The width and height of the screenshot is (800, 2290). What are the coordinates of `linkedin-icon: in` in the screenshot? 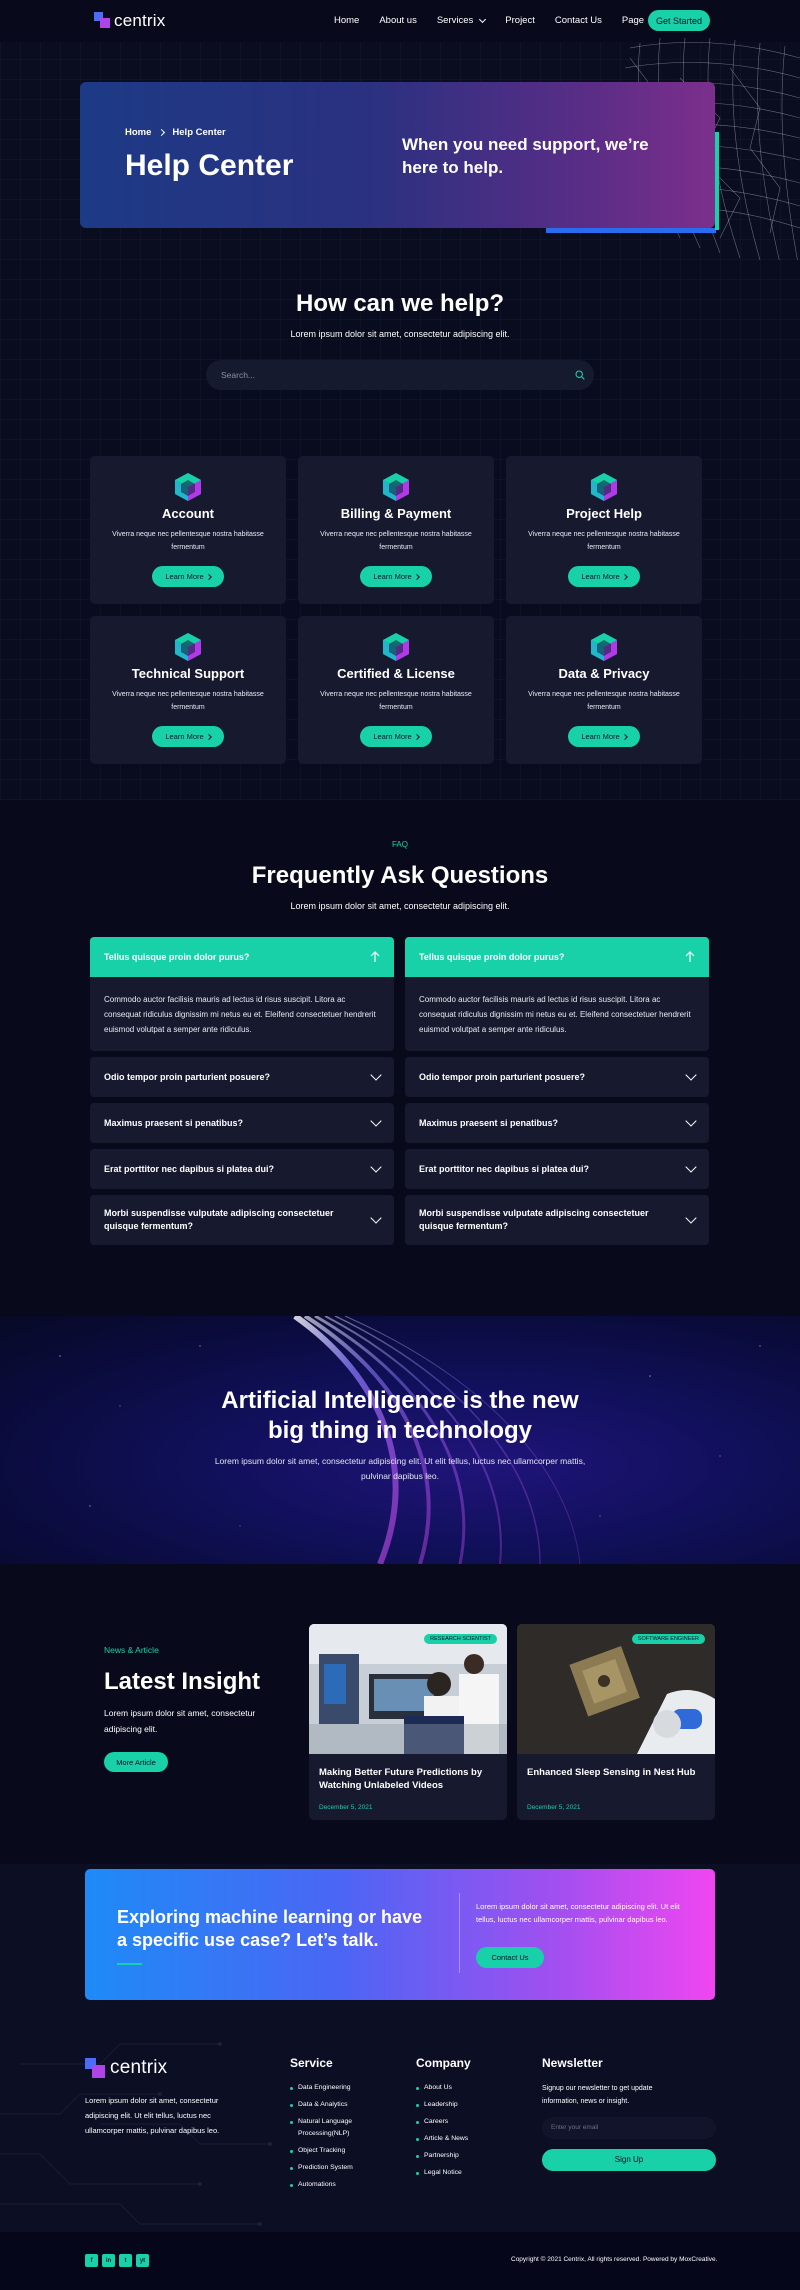 It's located at (108, 2260).